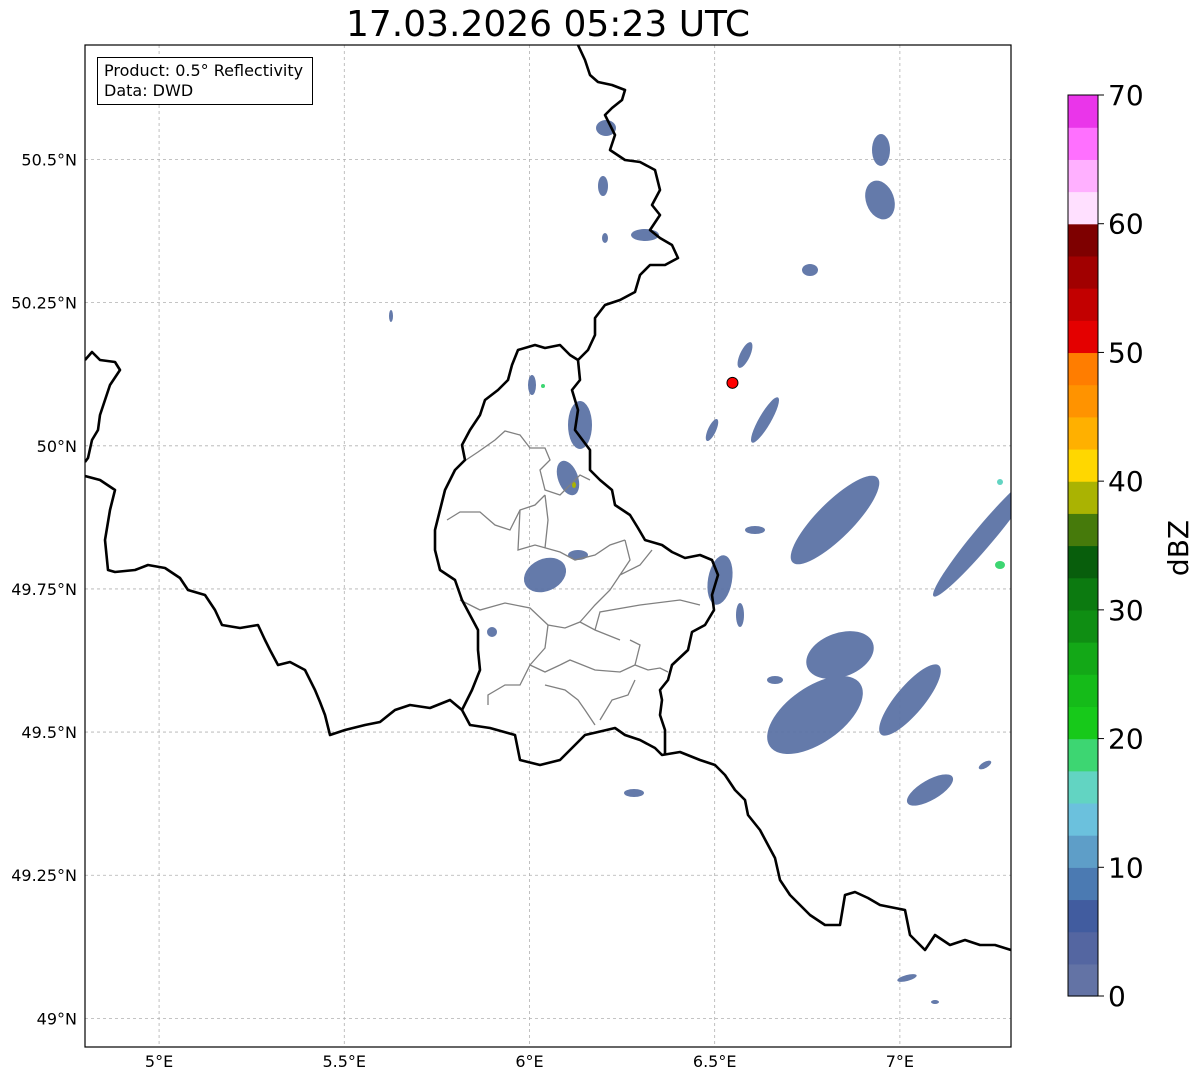 The image size is (1202, 1081). I want to click on colorbar, so click(1083, 545).